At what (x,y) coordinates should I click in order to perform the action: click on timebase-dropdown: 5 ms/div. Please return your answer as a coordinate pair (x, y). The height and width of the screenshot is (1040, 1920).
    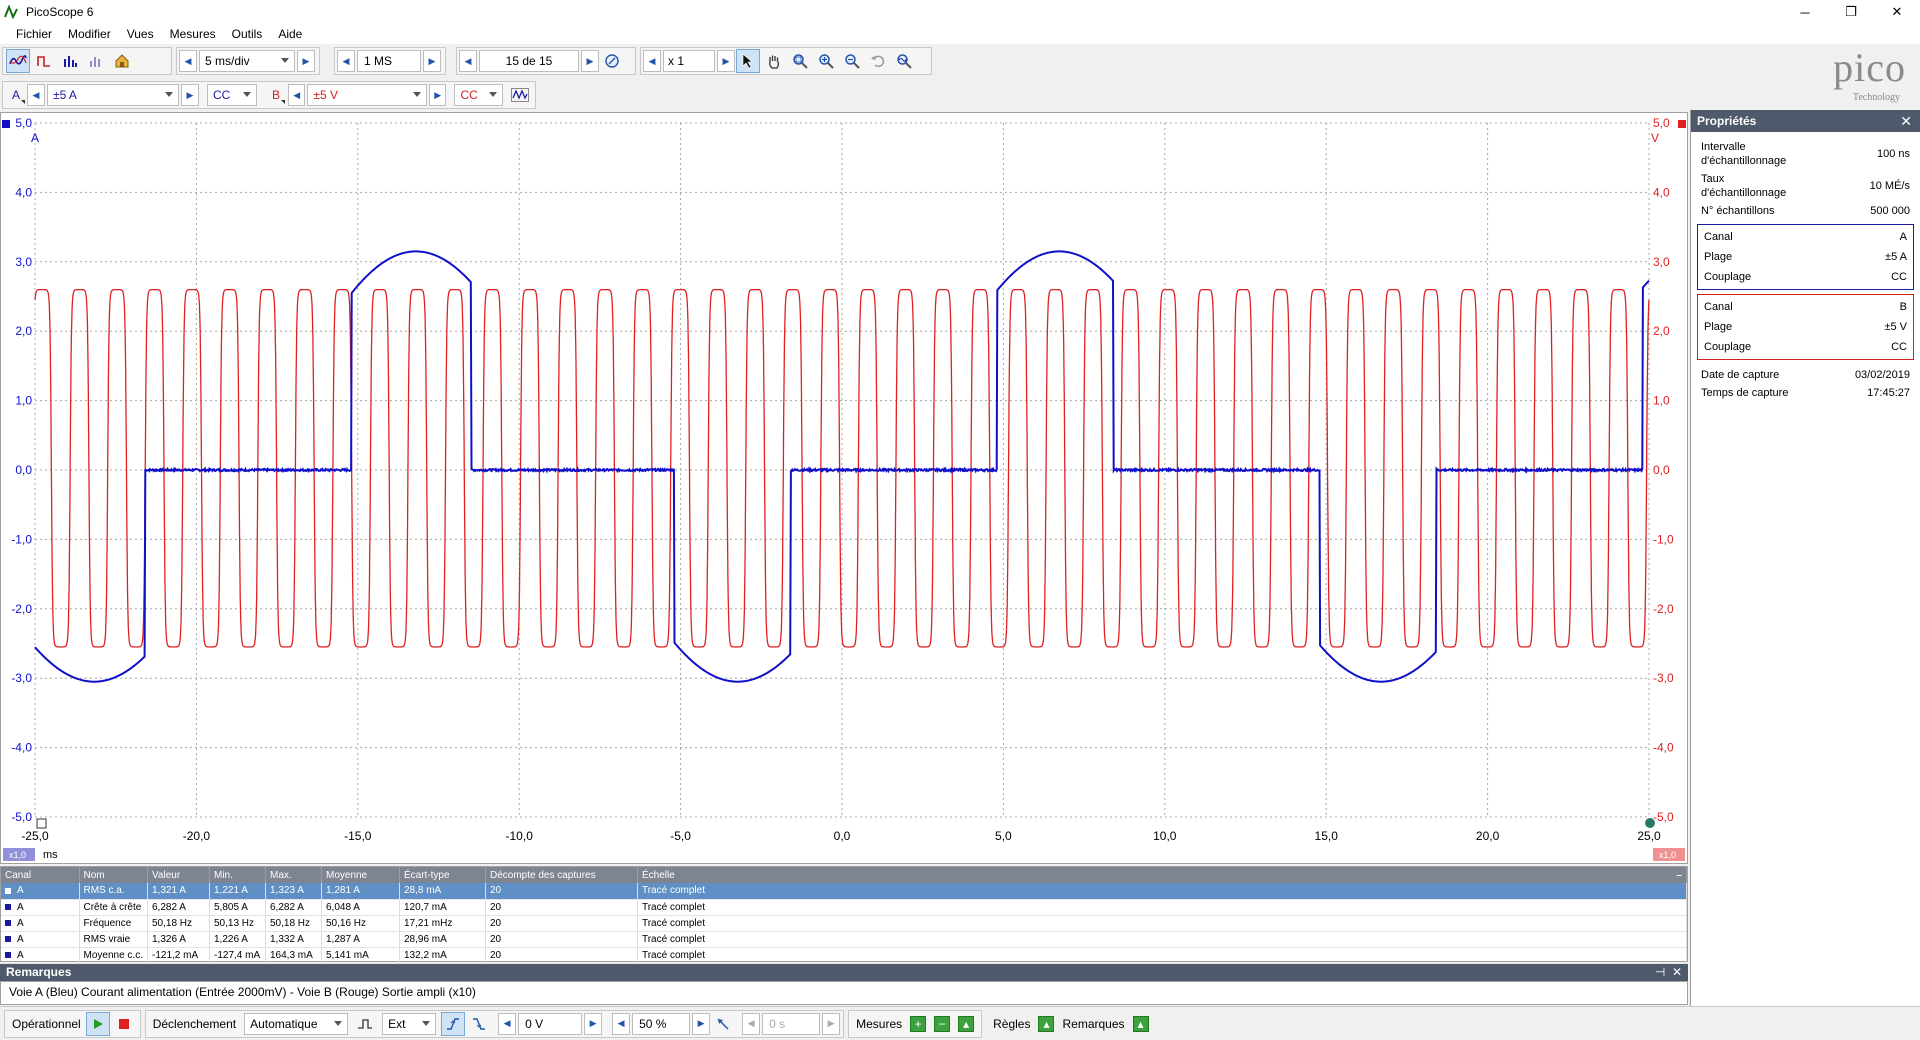
    Looking at the image, I should click on (247, 61).